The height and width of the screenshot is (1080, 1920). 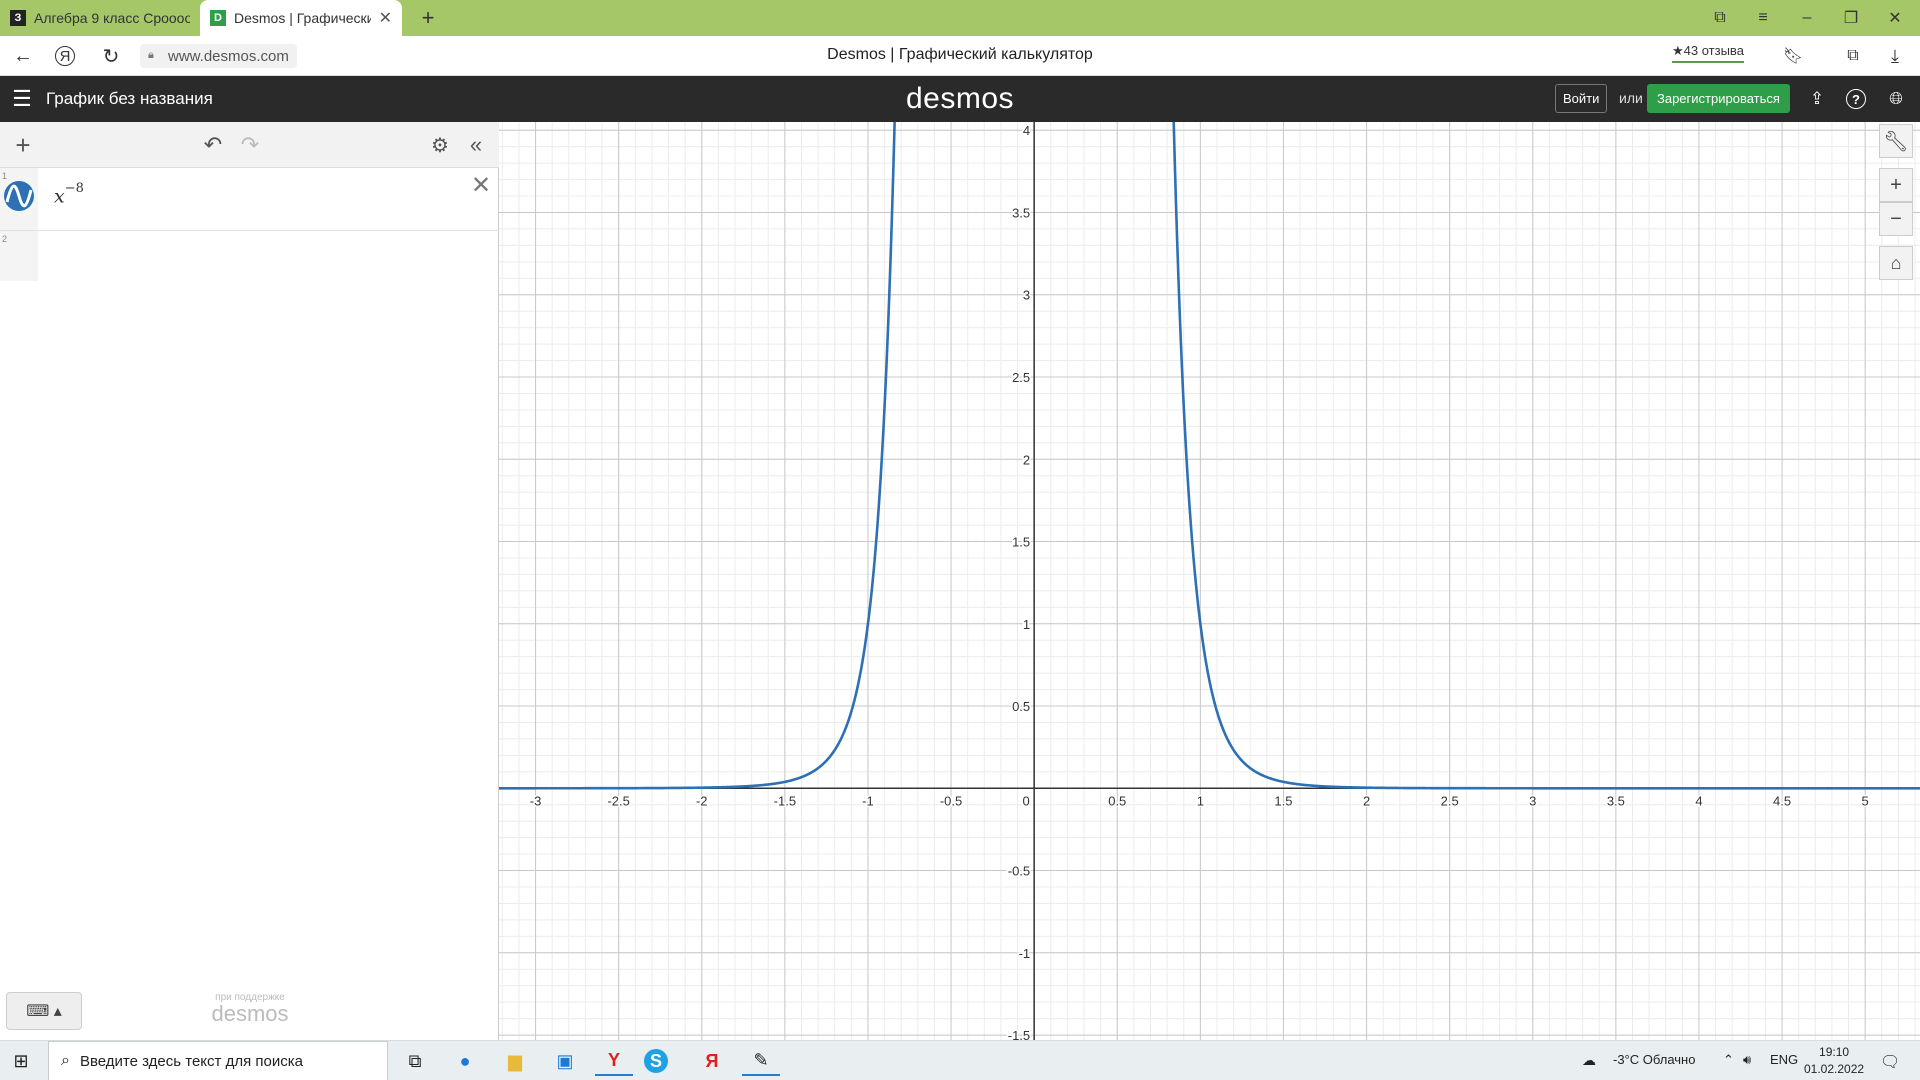 I want to click on tab-label: Алгебра 9 класс Срооооо, so click(x=112, y=18).